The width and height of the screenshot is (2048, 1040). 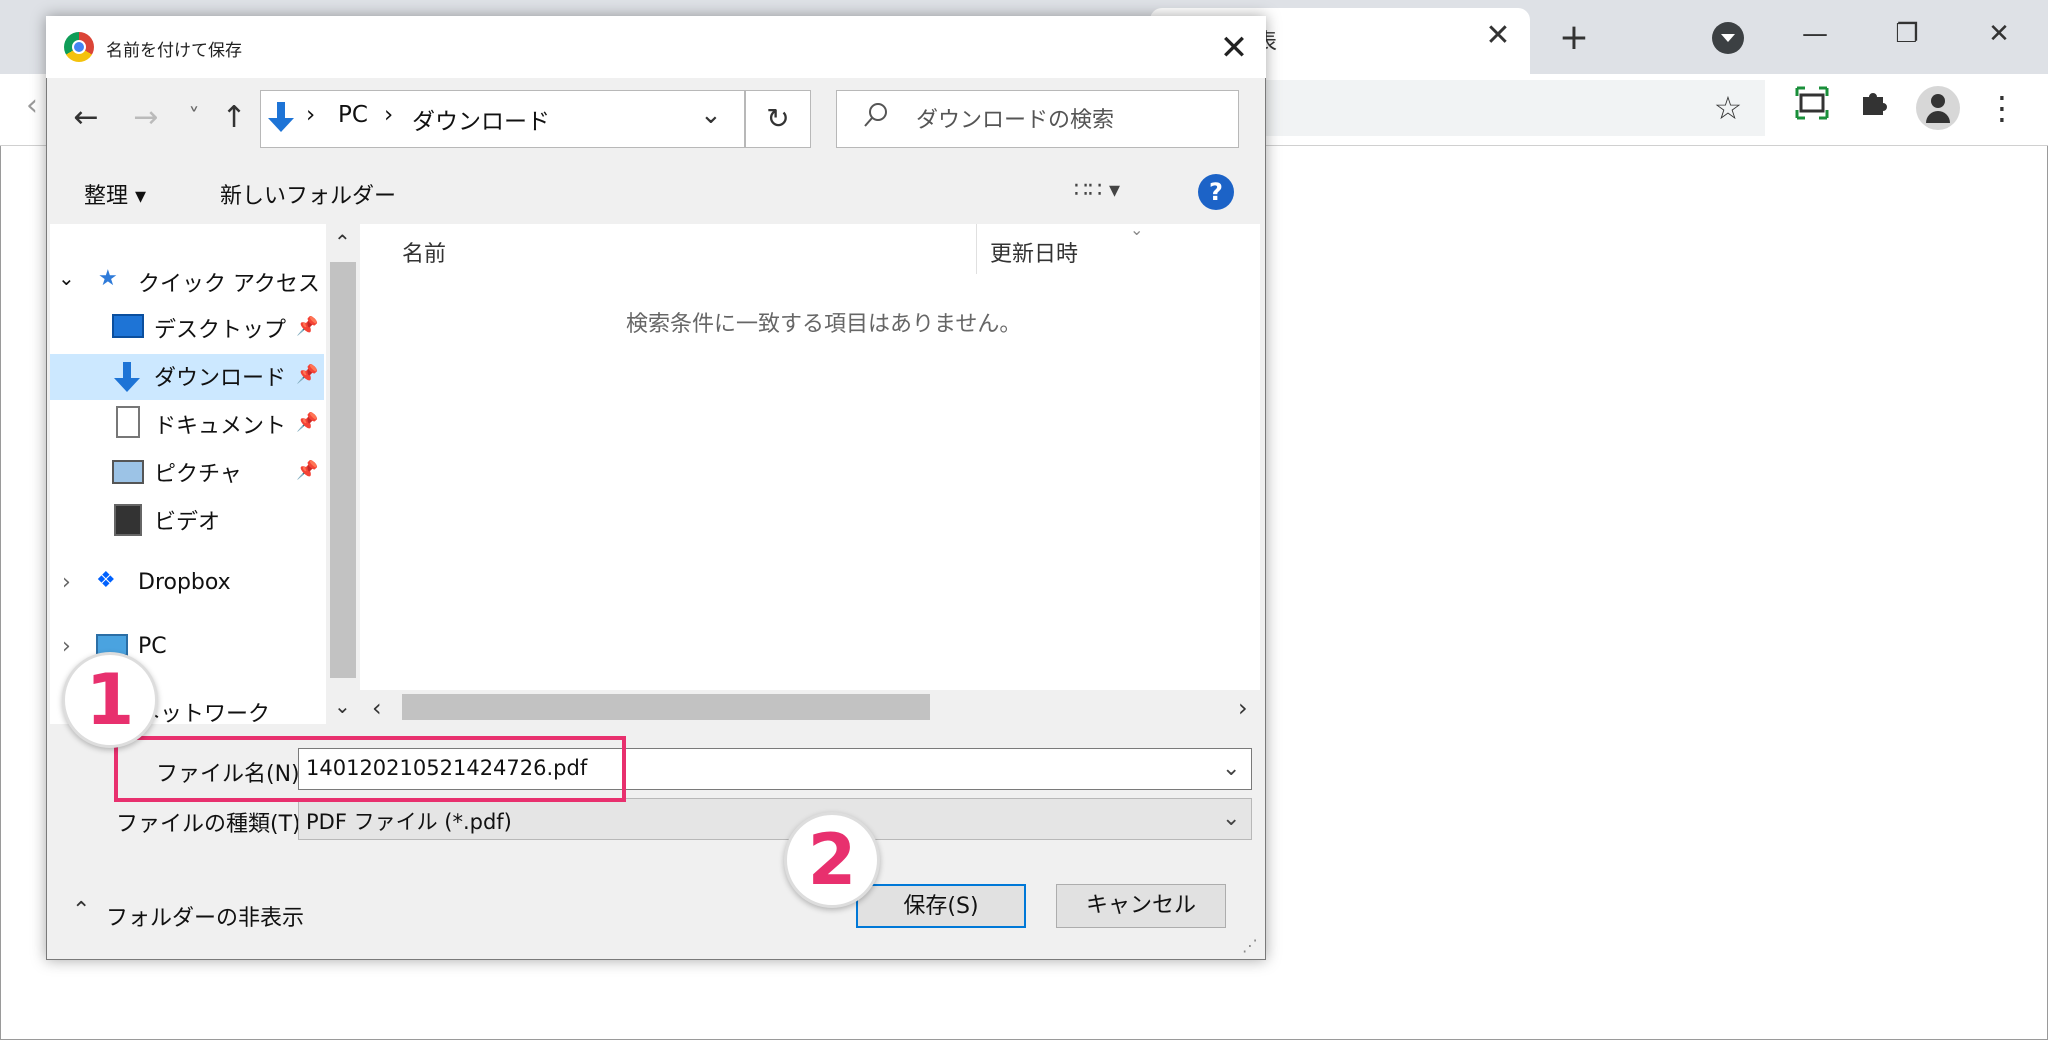 I want to click on step-1-badge: 1, so click(x=110, y=700).